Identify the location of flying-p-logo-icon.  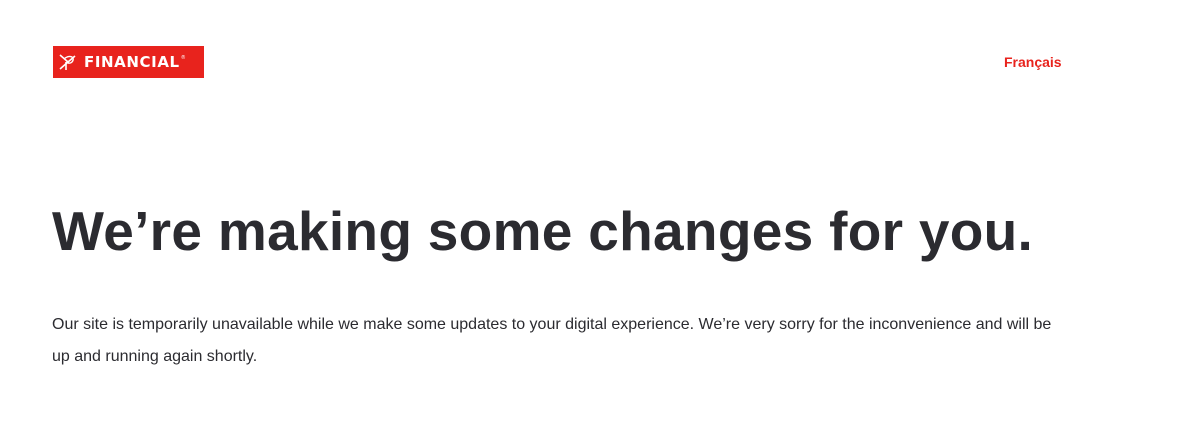
(68, 62).